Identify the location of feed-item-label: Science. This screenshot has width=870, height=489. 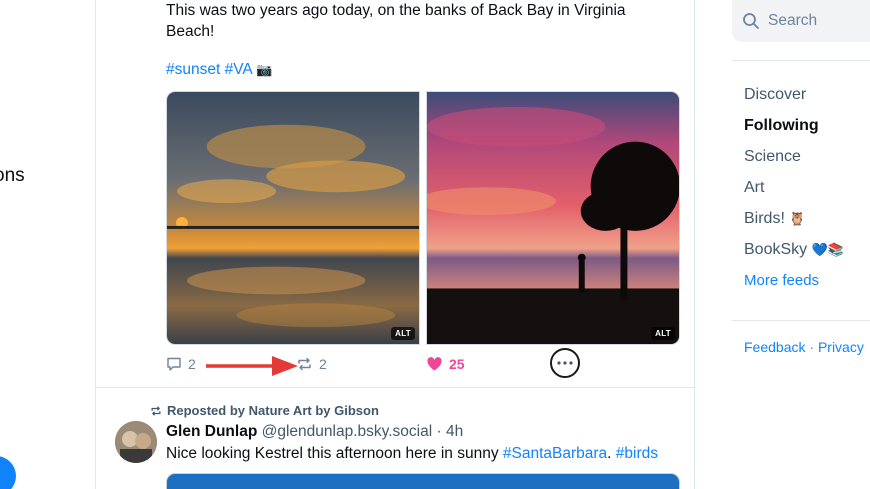
(772, 156).